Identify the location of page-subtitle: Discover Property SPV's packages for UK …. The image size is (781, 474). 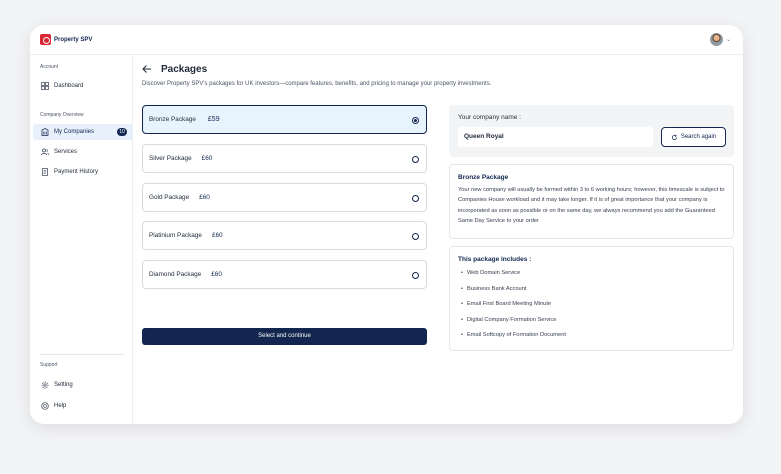
(317, 84).